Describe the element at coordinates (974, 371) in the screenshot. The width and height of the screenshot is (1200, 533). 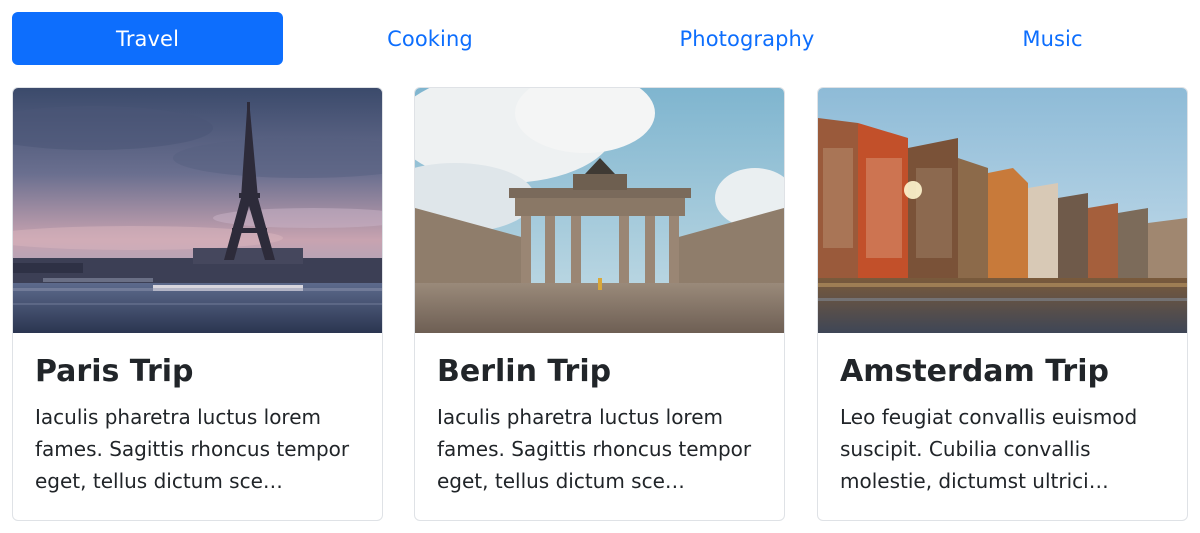
I see `card-title: Amsterdam Trip` at that location.